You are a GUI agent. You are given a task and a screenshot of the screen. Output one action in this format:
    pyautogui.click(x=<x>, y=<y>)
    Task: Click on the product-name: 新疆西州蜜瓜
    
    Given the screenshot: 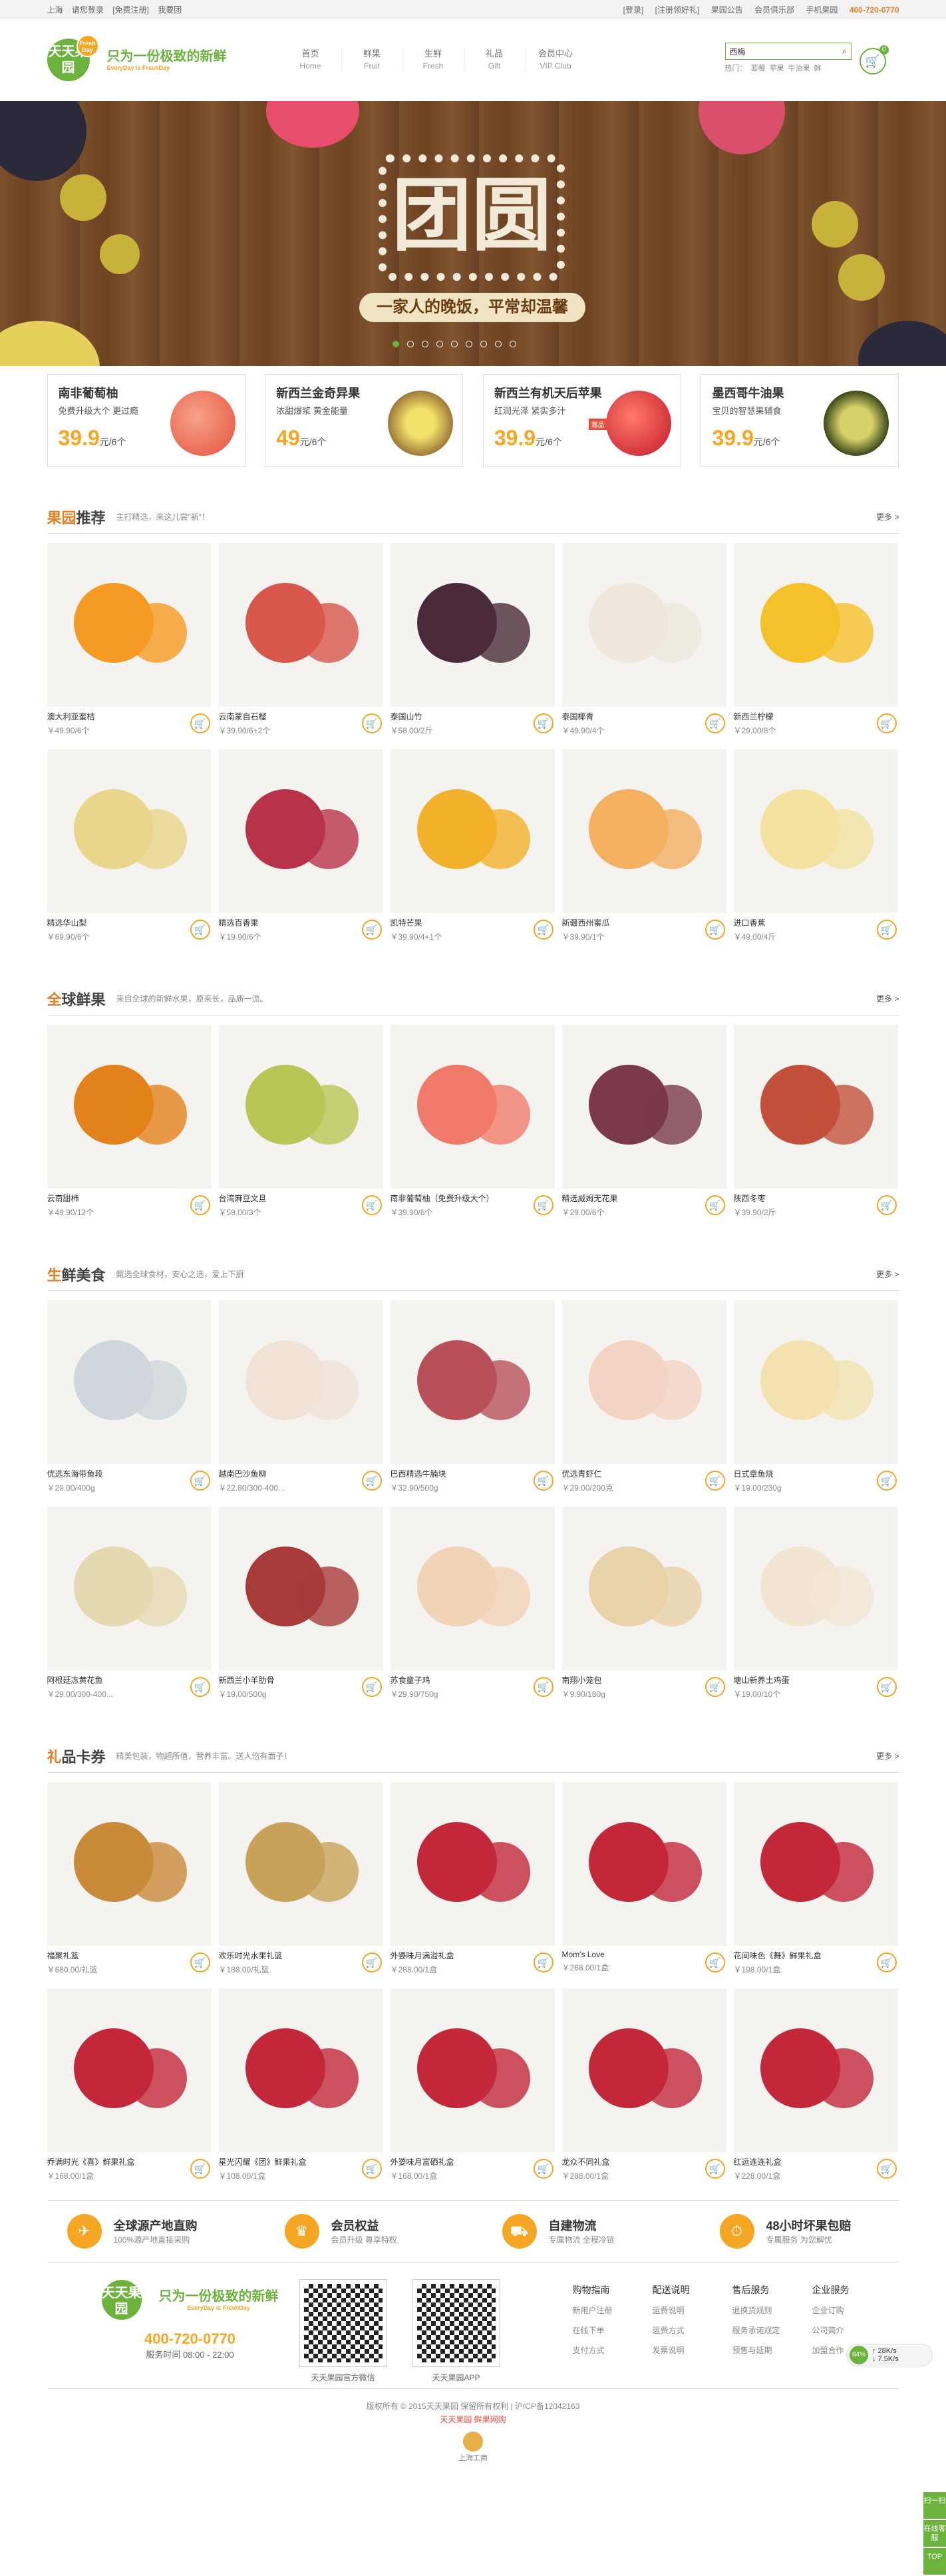 What is the action you would take?
    pyautogui.click(x=644, y=923)
    